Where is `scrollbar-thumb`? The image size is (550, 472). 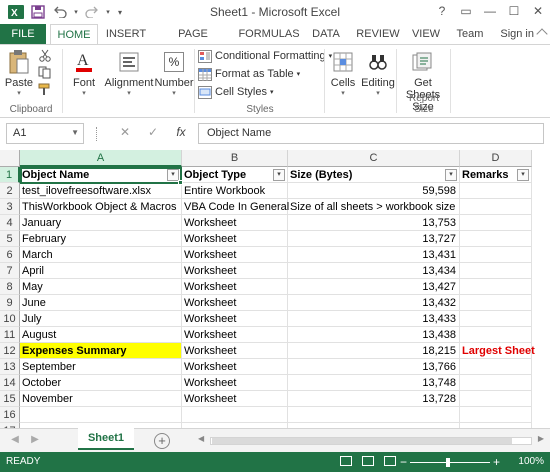
scrollbar-thumb is located at coordinates (362, 441).